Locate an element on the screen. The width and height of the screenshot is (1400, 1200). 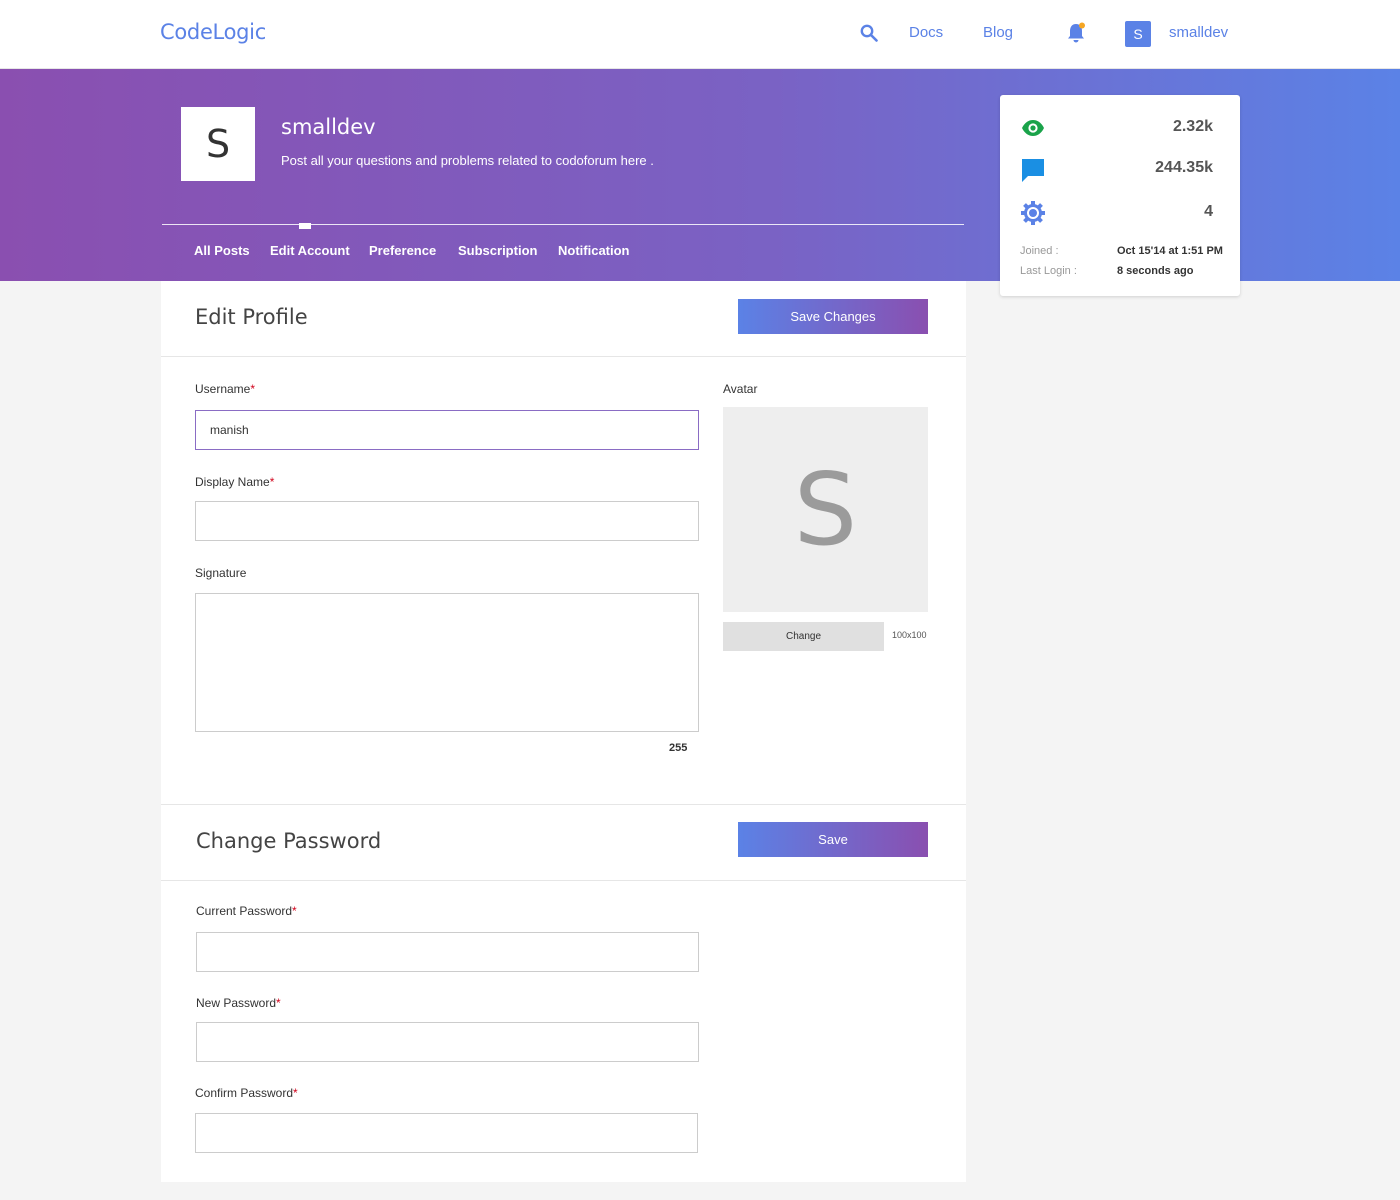
search-icon is located at coordinates (869, 33).